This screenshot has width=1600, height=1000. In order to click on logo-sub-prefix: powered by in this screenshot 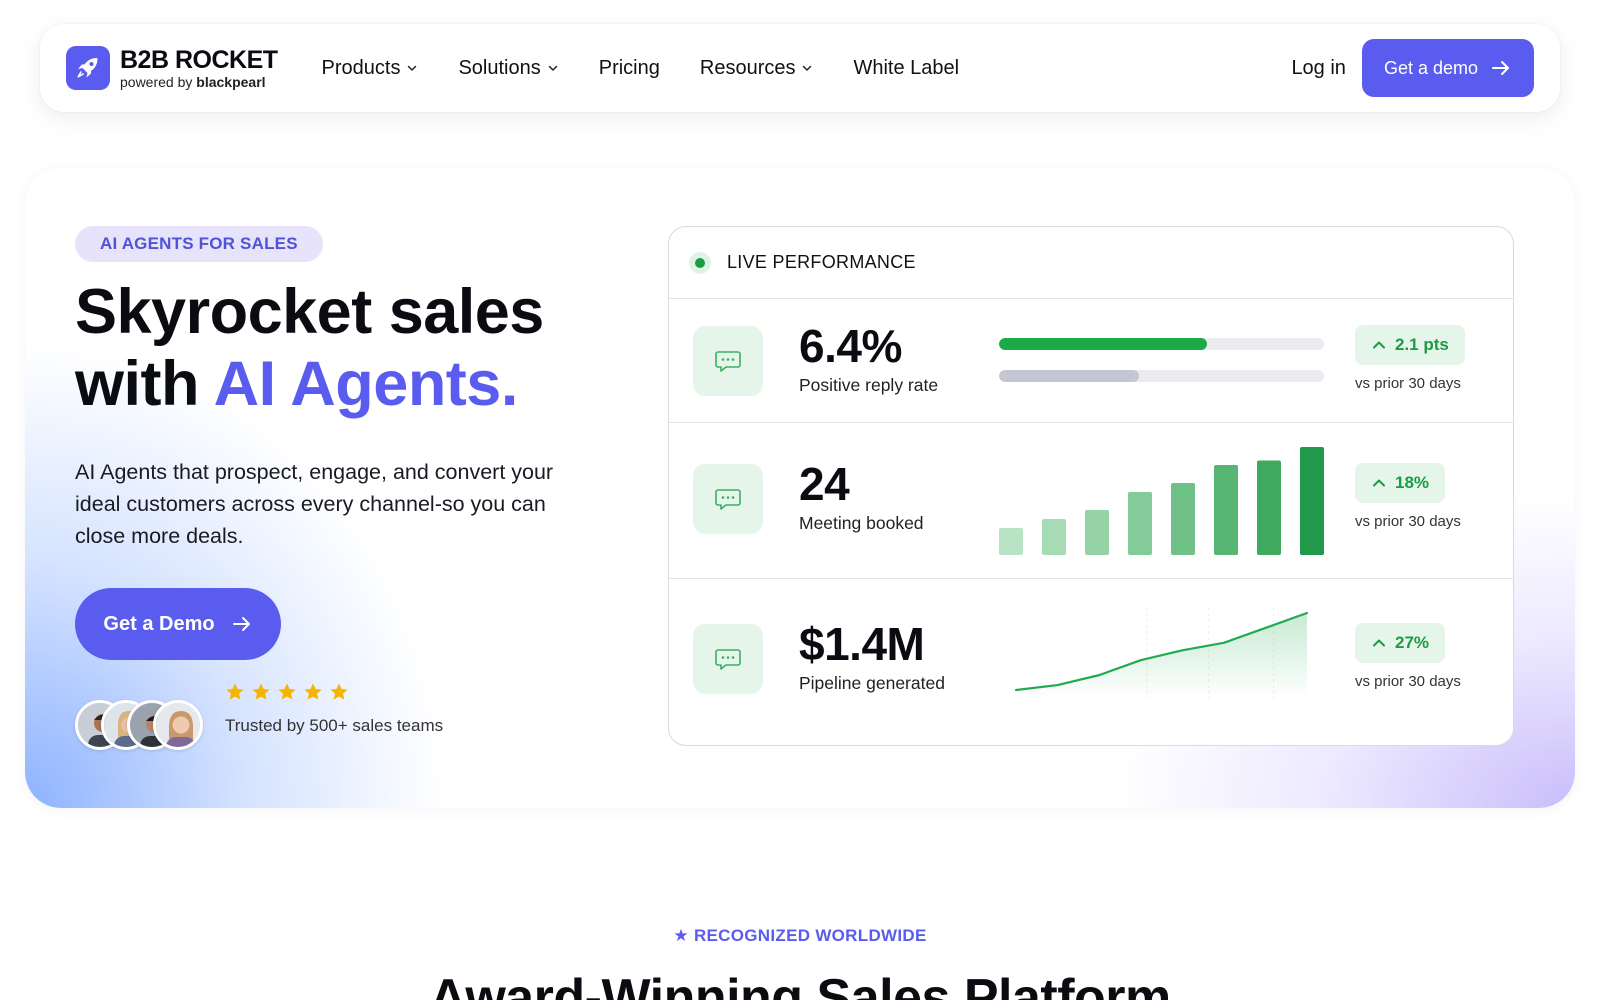, I will do `click(158, 81)`.